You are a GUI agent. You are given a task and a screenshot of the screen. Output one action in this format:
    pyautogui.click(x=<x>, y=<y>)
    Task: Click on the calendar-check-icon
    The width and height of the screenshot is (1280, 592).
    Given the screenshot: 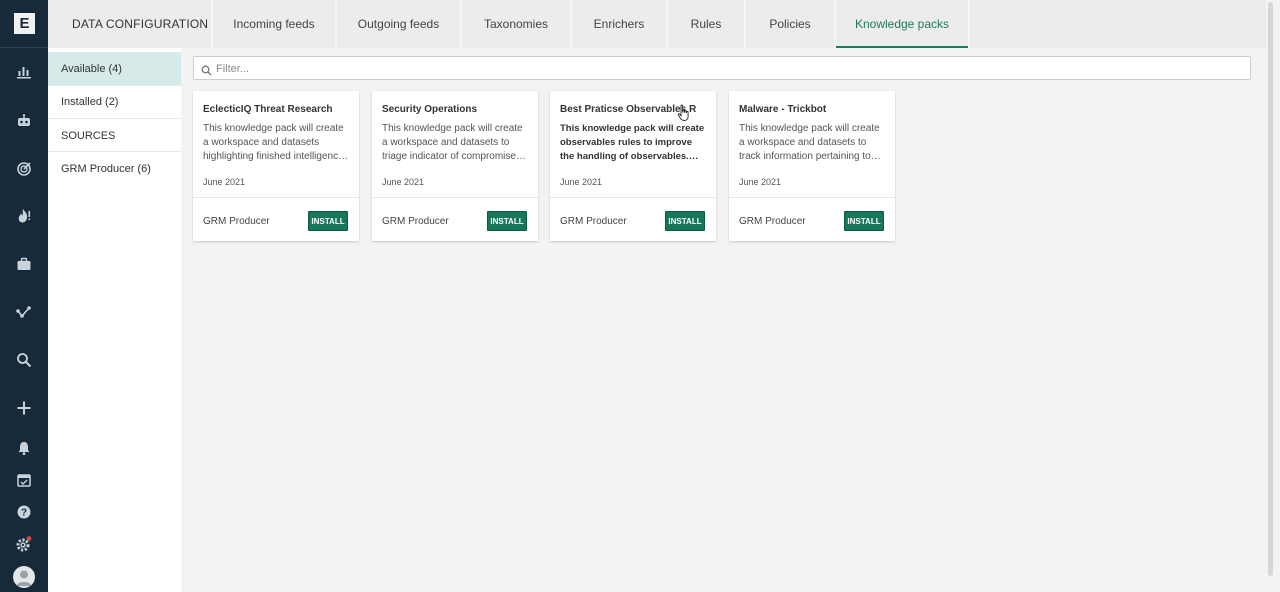 What is the action you would take?
    pyautogui.click(x=24, y=480)
    